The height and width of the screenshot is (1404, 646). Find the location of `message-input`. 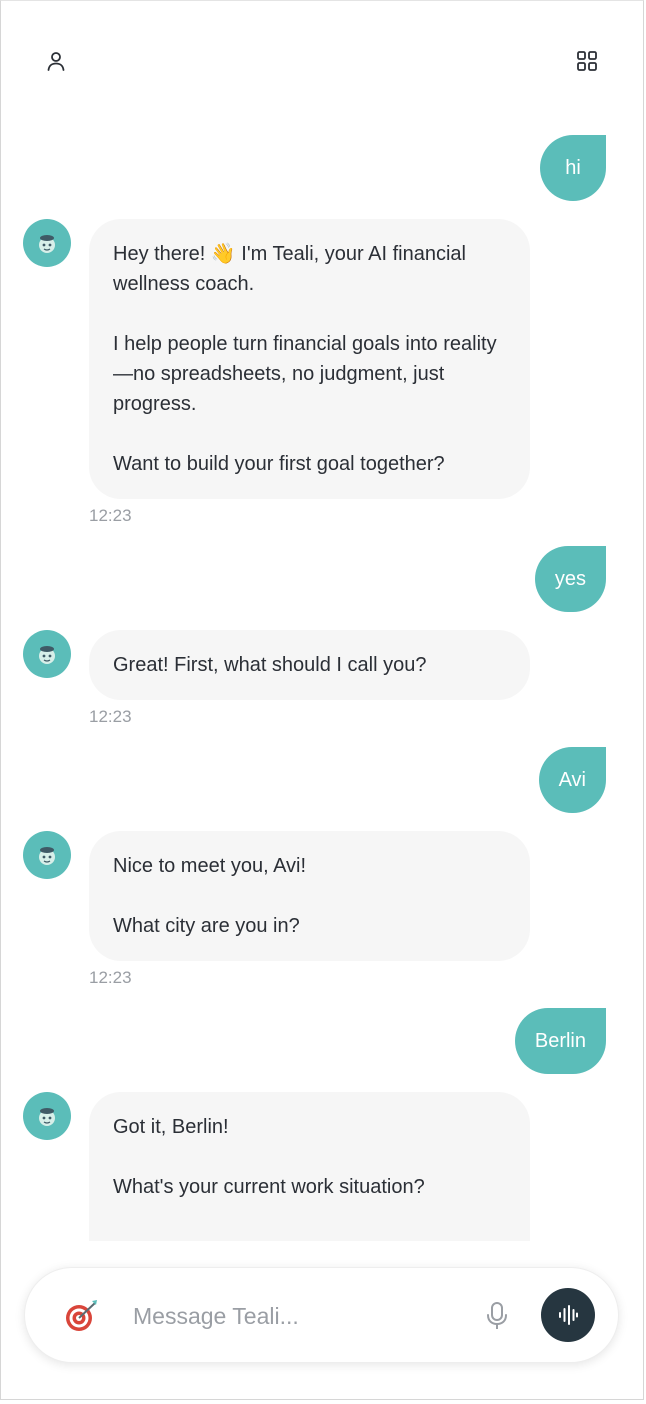

message-input is located at coordinates (298, 1316).